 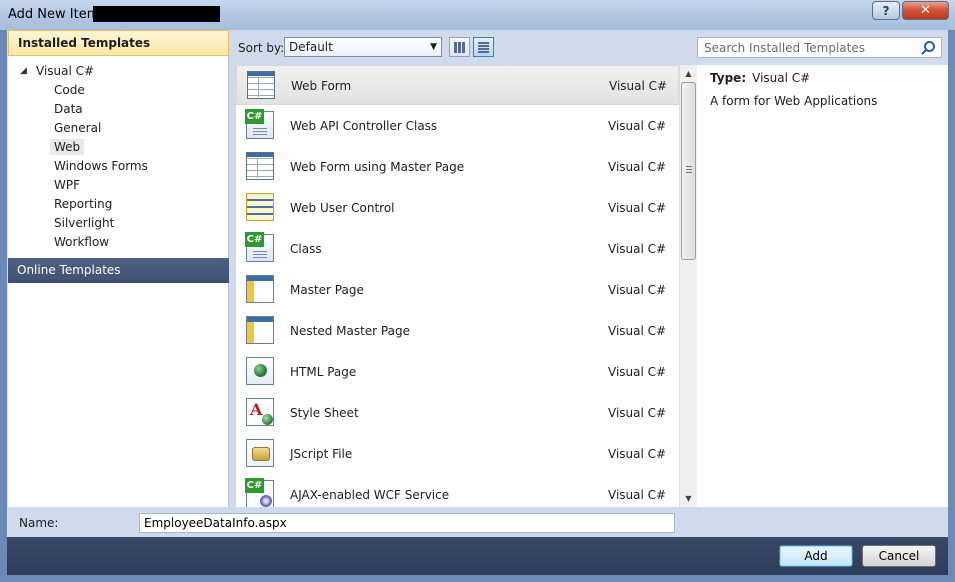 What do you see at coordinates (261, 48) in the screenshot?
I see `sort-label: Sort by:` at bounding box center [261, 48].